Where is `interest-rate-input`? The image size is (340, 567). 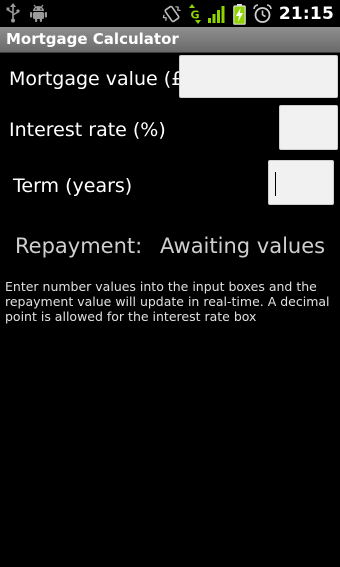 interest-rate-input is located at coordinates (308, 127).